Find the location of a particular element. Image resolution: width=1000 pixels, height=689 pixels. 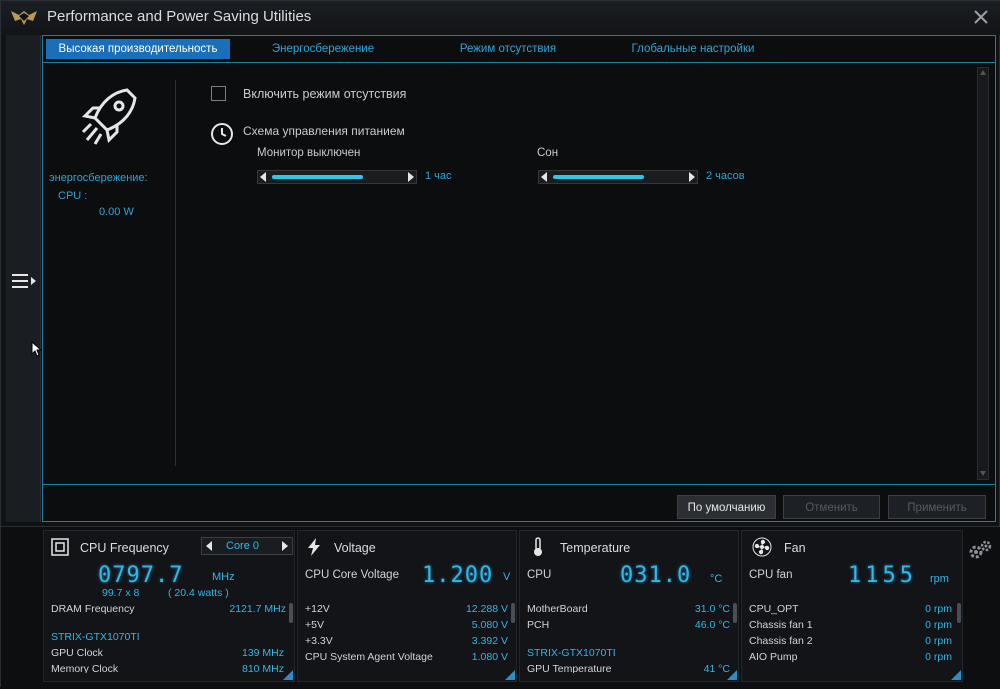

cpu-watts: ( 20.4 watts ) is located at coordinates (198, 593).